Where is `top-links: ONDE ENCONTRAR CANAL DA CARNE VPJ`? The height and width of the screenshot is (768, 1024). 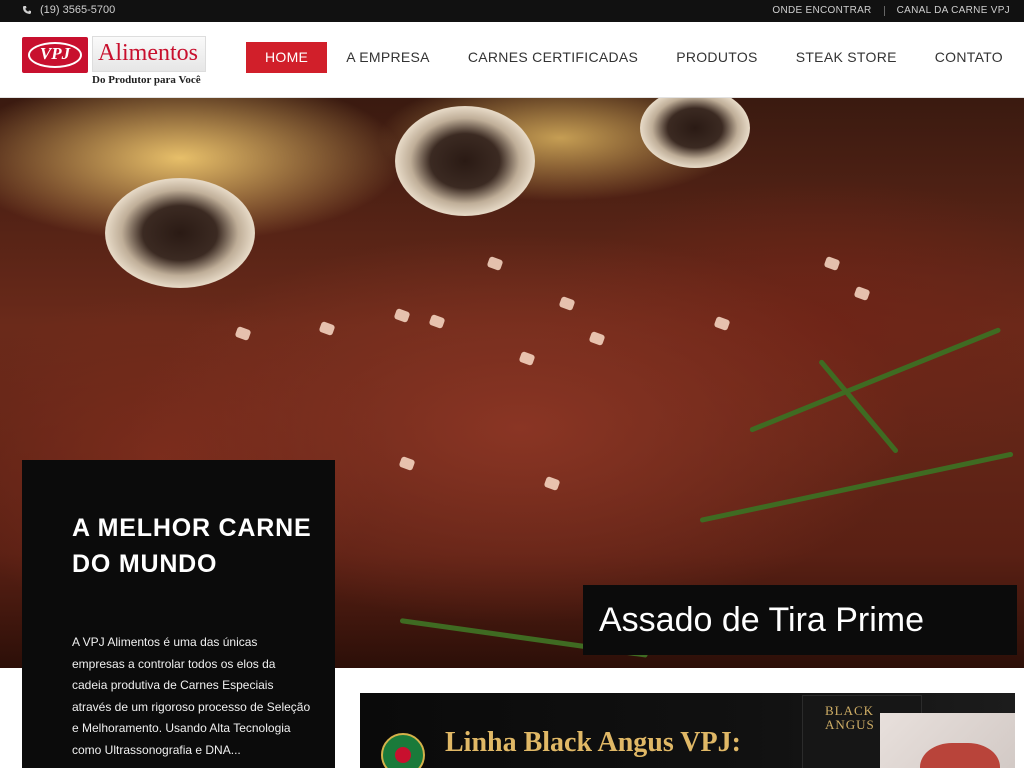 top-links: ONDE ENCONTRAR CANAL DA CARNE VPJ is located at coordinates (891, 10).